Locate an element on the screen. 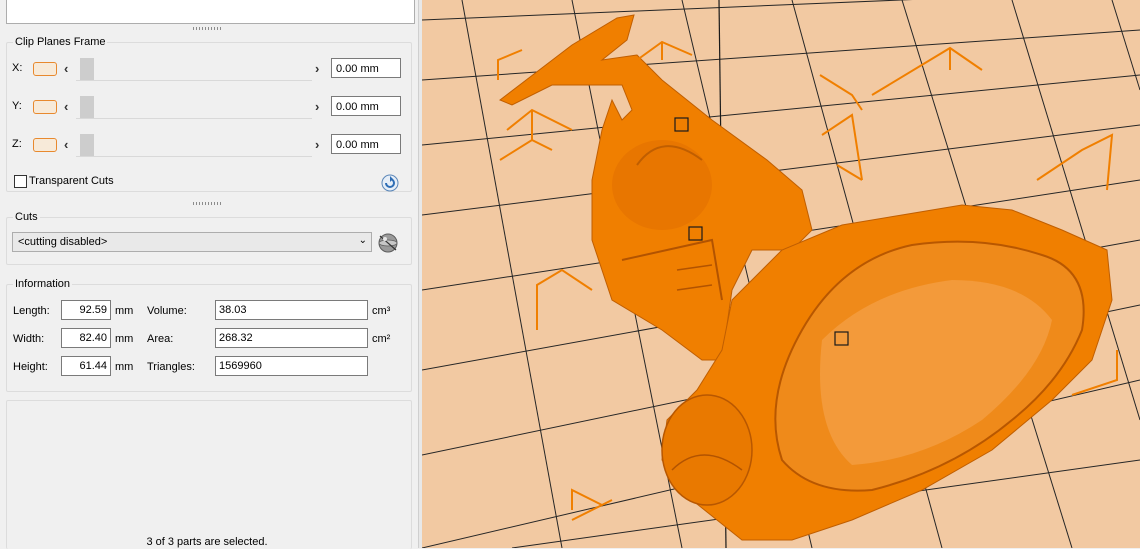 The height and width of the screenshot is (549, 1140). transparent-cuts-checkbox is located at coordinates (20, 181).